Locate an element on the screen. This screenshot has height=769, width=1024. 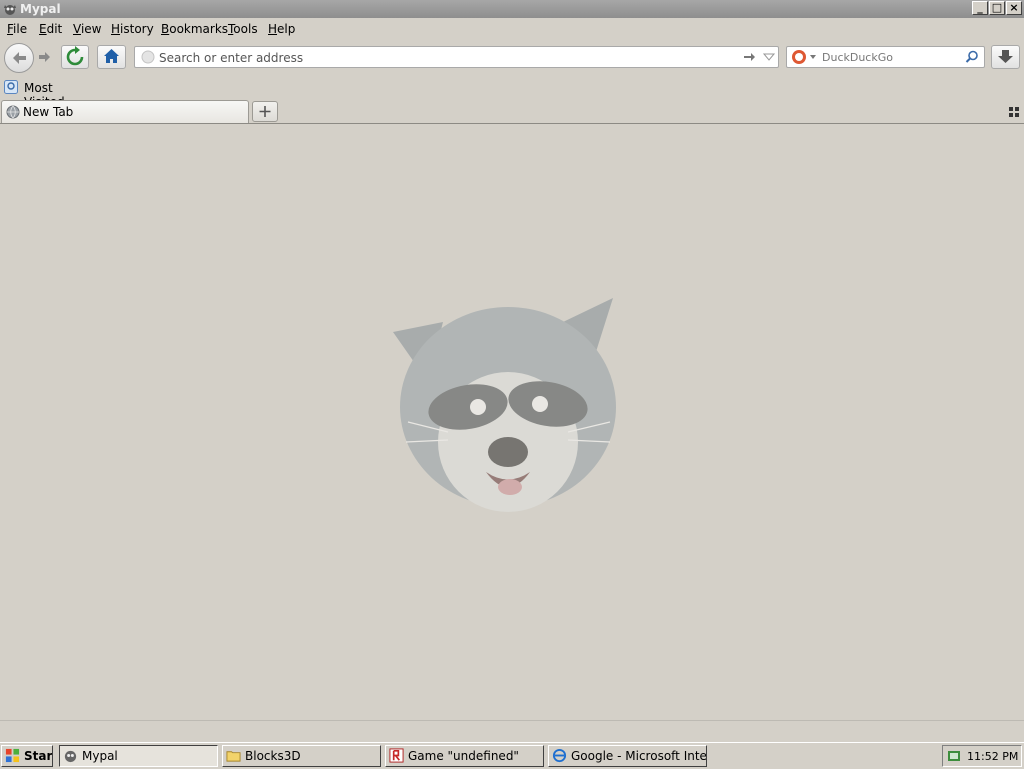
tab-new-tab: New Tab is located at coordinates (125, 111).